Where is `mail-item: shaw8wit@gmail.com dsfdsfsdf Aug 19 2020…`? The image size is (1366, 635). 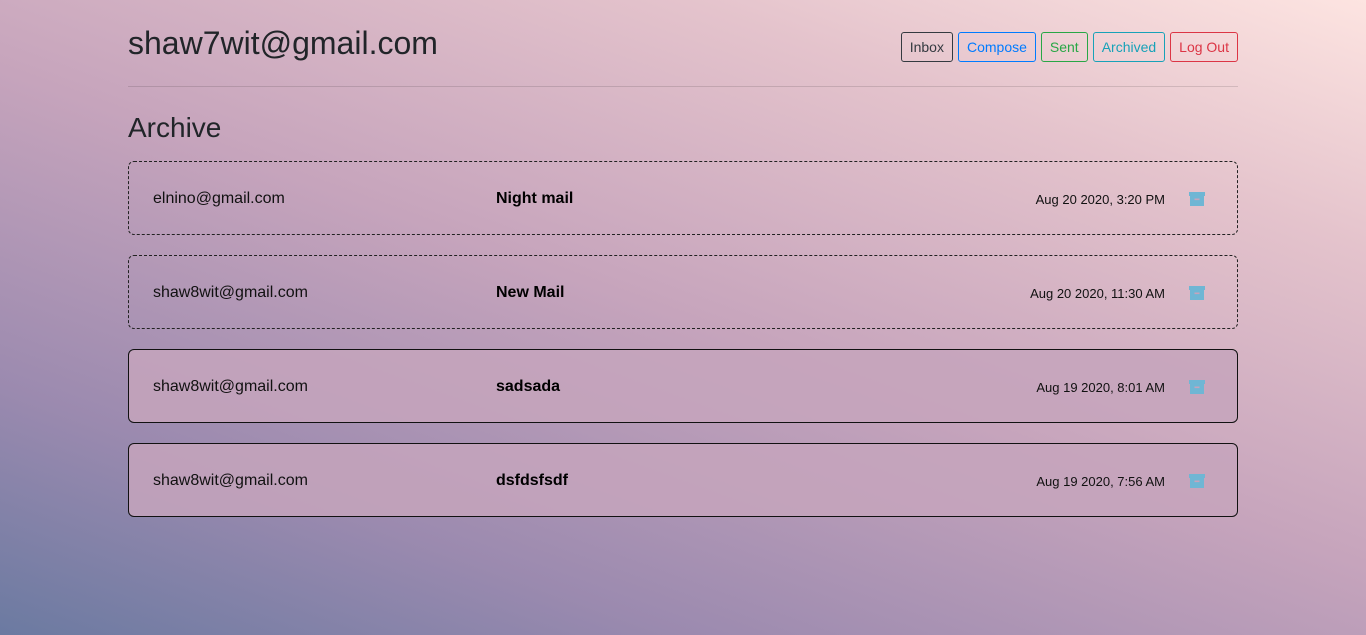 mail-item: shaw8wit@gmail.com dsfdsfsdf Aug 19 2020… is located at coordinates (683, 480).